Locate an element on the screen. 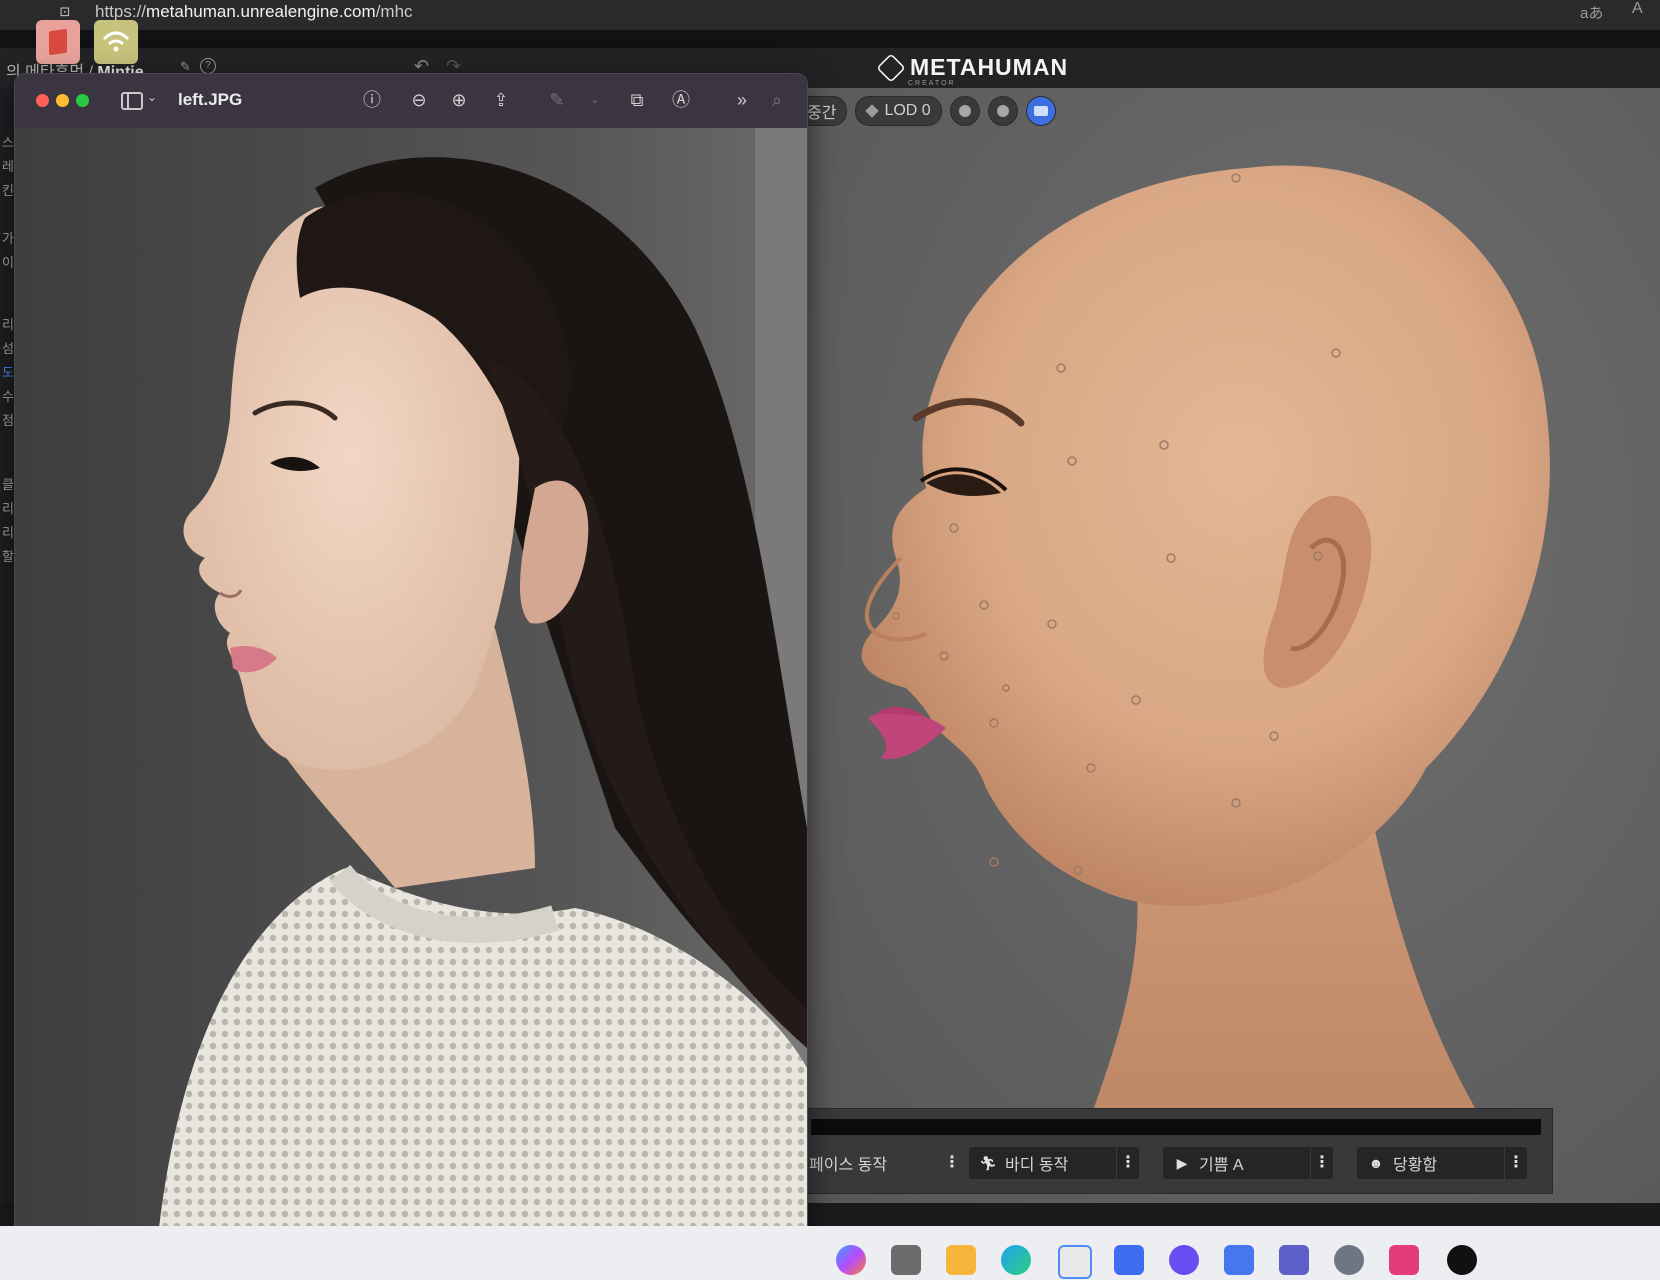  time-of-day-button: 중간 is located at coordinates (827, 111).